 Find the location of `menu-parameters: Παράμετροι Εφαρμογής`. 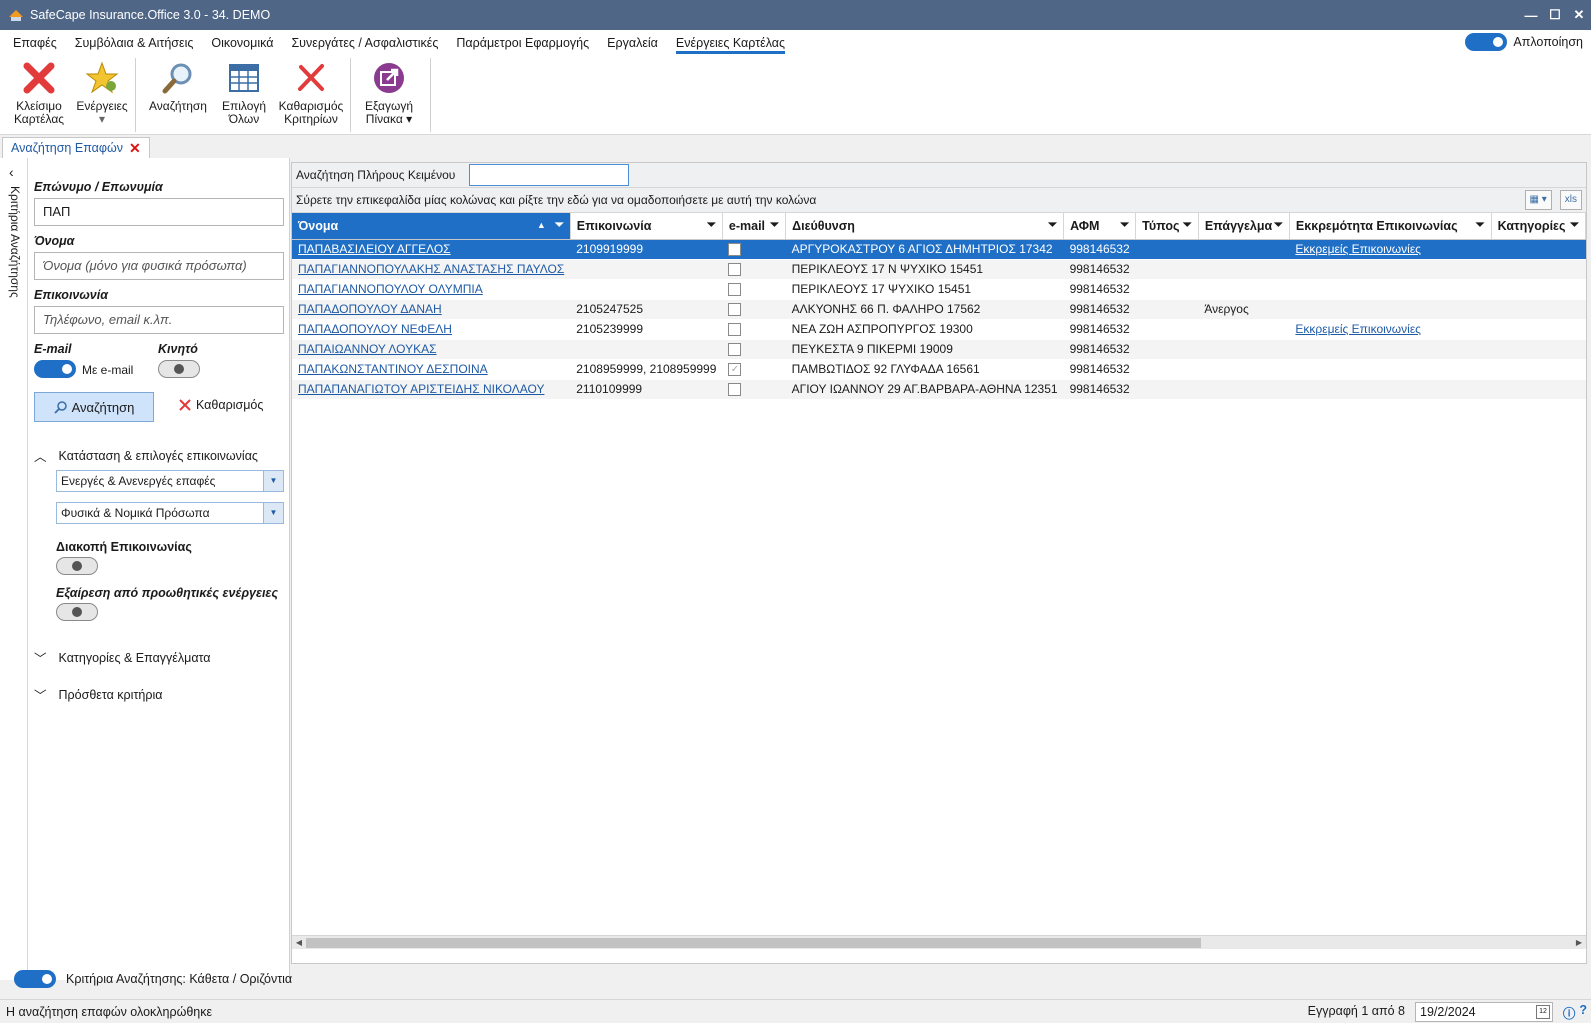

menu-parameters: Παράμετροι Εφαρμογής is located at coordinates (522, 43).